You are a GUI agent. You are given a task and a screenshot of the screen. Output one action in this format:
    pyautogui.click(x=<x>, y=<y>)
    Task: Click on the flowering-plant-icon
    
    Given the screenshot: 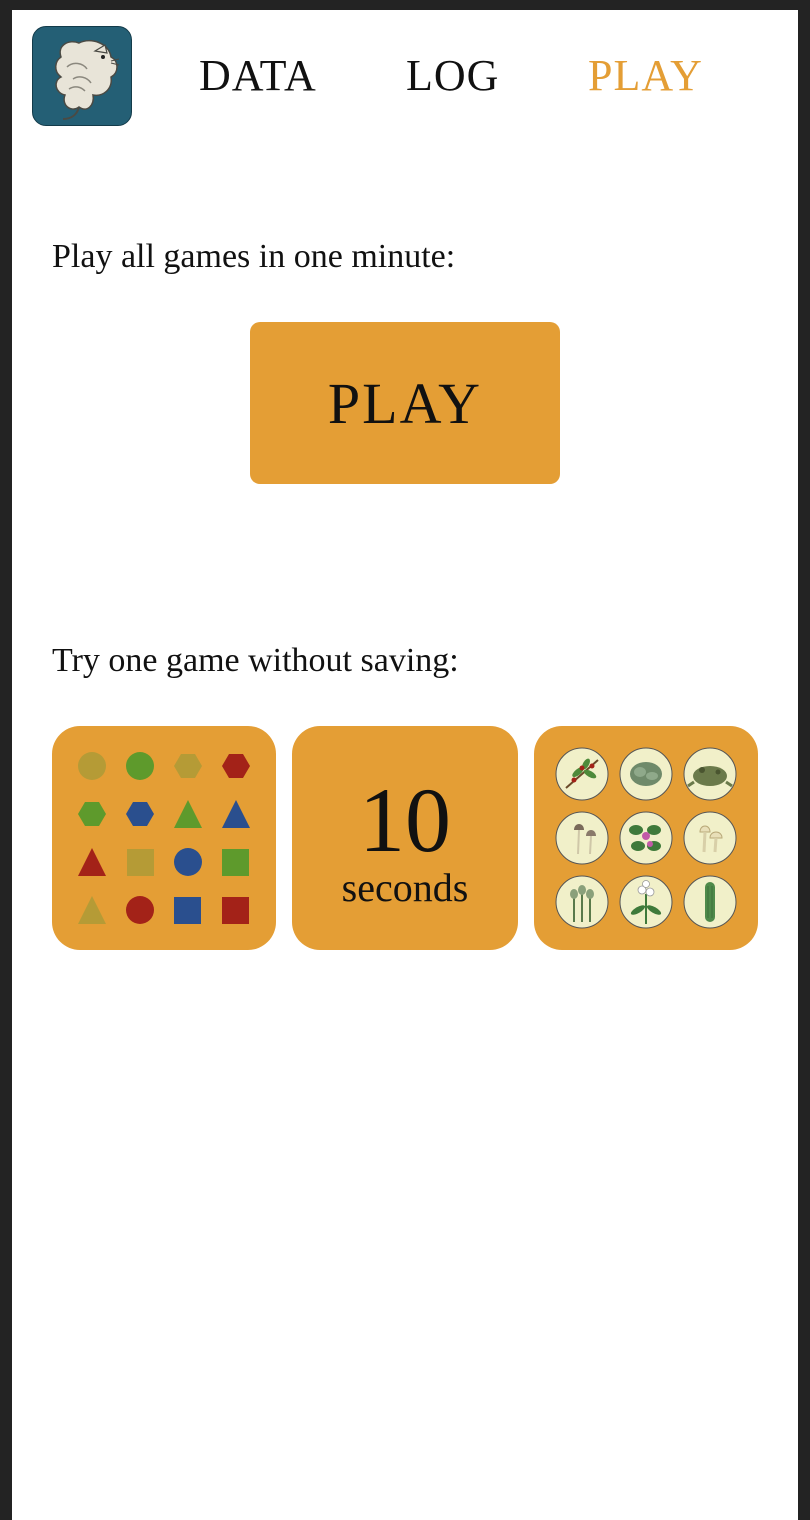 What is the action you would take?
    pyautogui.click(x=646, y=838)
    